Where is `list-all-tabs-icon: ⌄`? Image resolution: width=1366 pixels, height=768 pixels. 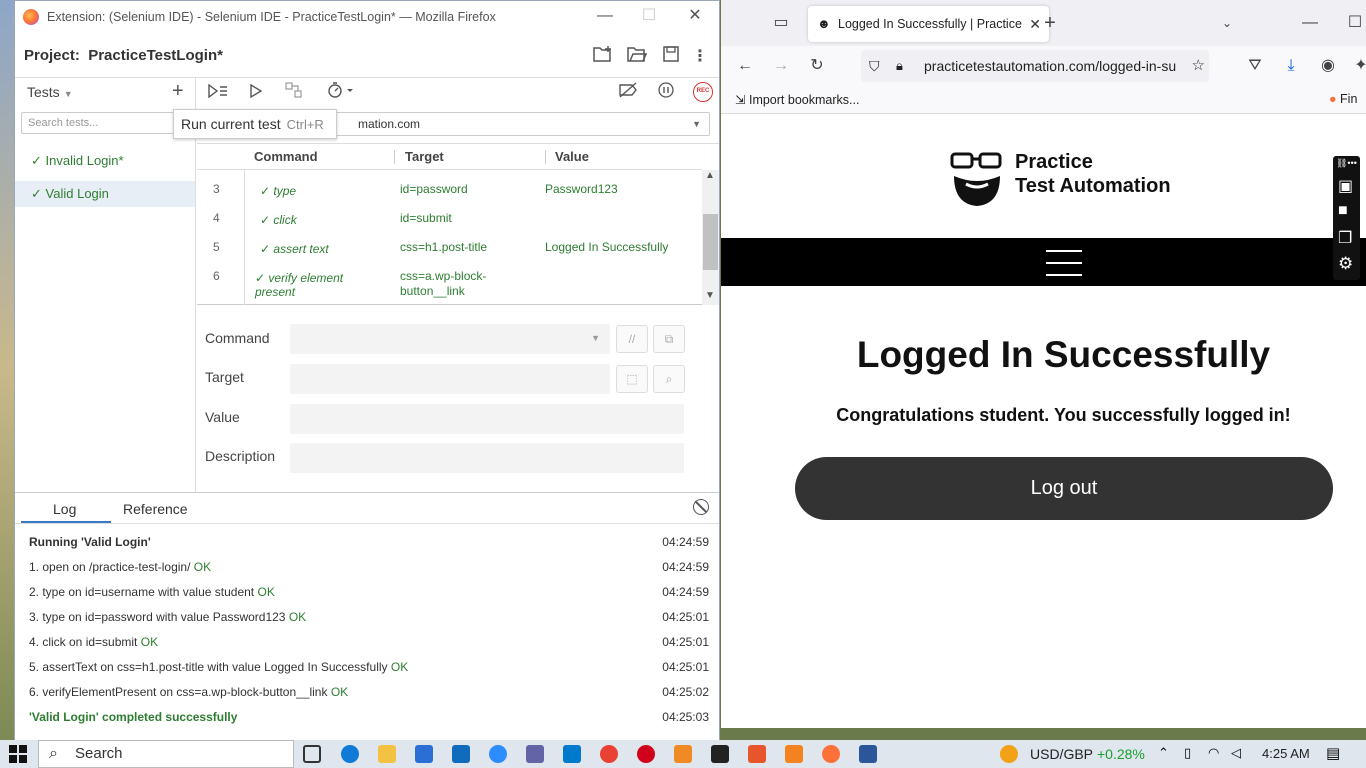 list-all-tabs-icon: ⌄ is located at coordinates (1227, 23).